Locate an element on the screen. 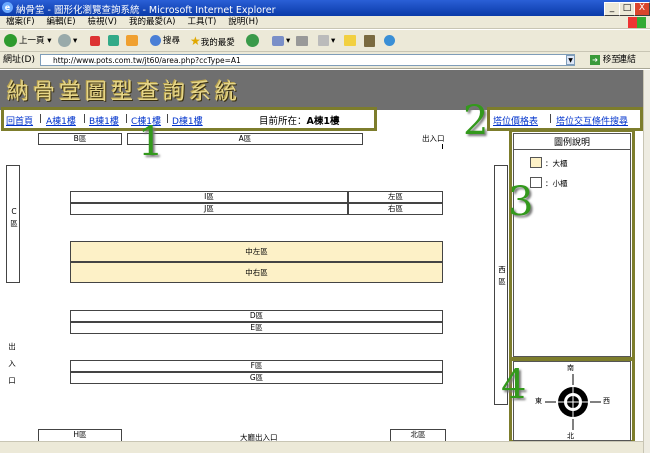 The width and height of the screenshot is (650, 453). menu-bar: 檔案(F) 編輯(E) 檢視(V) 我的最愛(A) 工具(T) 說明(H) is located at coordinates (325, 22).